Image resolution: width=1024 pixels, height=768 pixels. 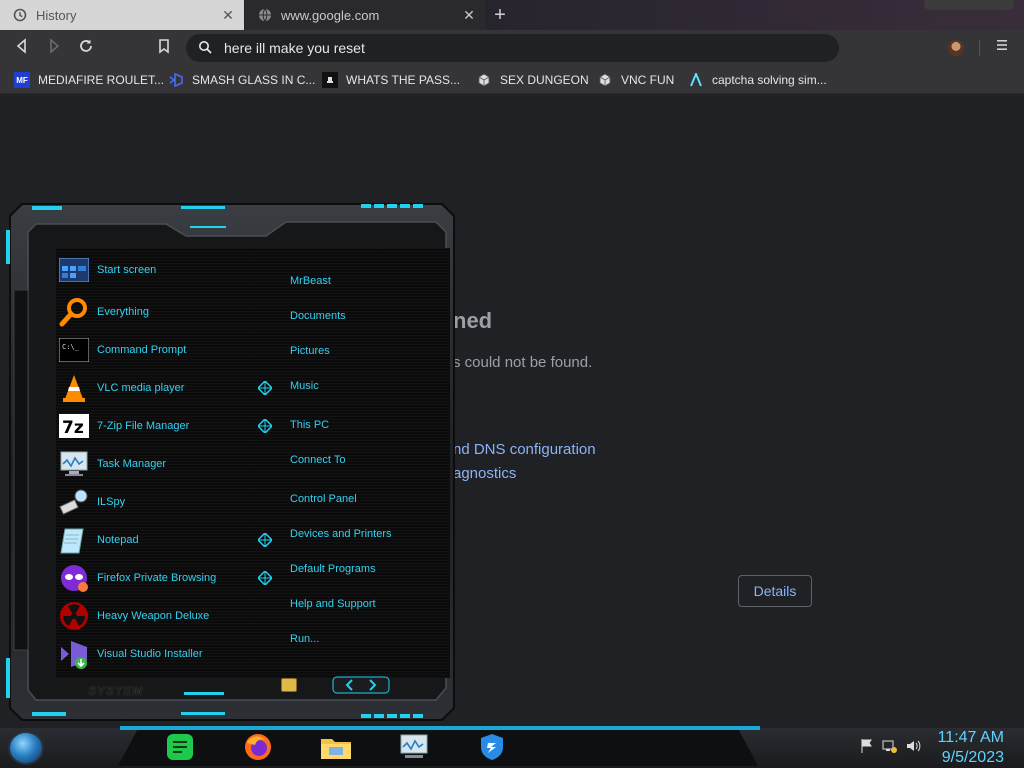 I want to click on clock: 11:47 AM 9/5/2023, so click(x=971, y=748).